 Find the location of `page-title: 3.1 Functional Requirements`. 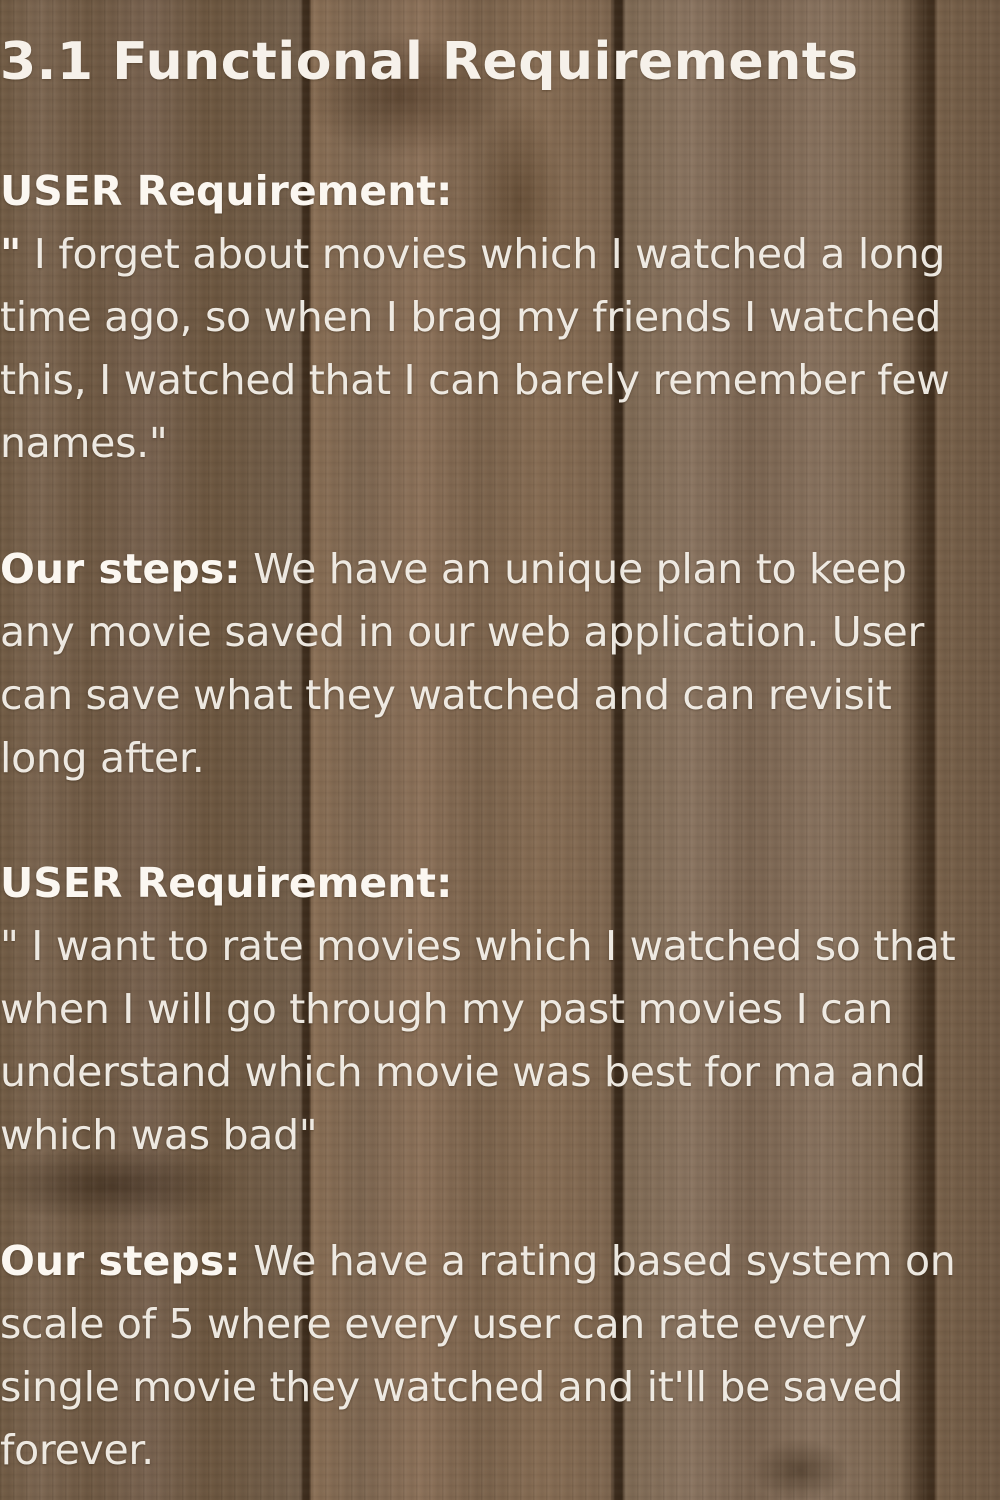

page-title: 3.1 Functional Requirements is located at coordinates (429, 62).